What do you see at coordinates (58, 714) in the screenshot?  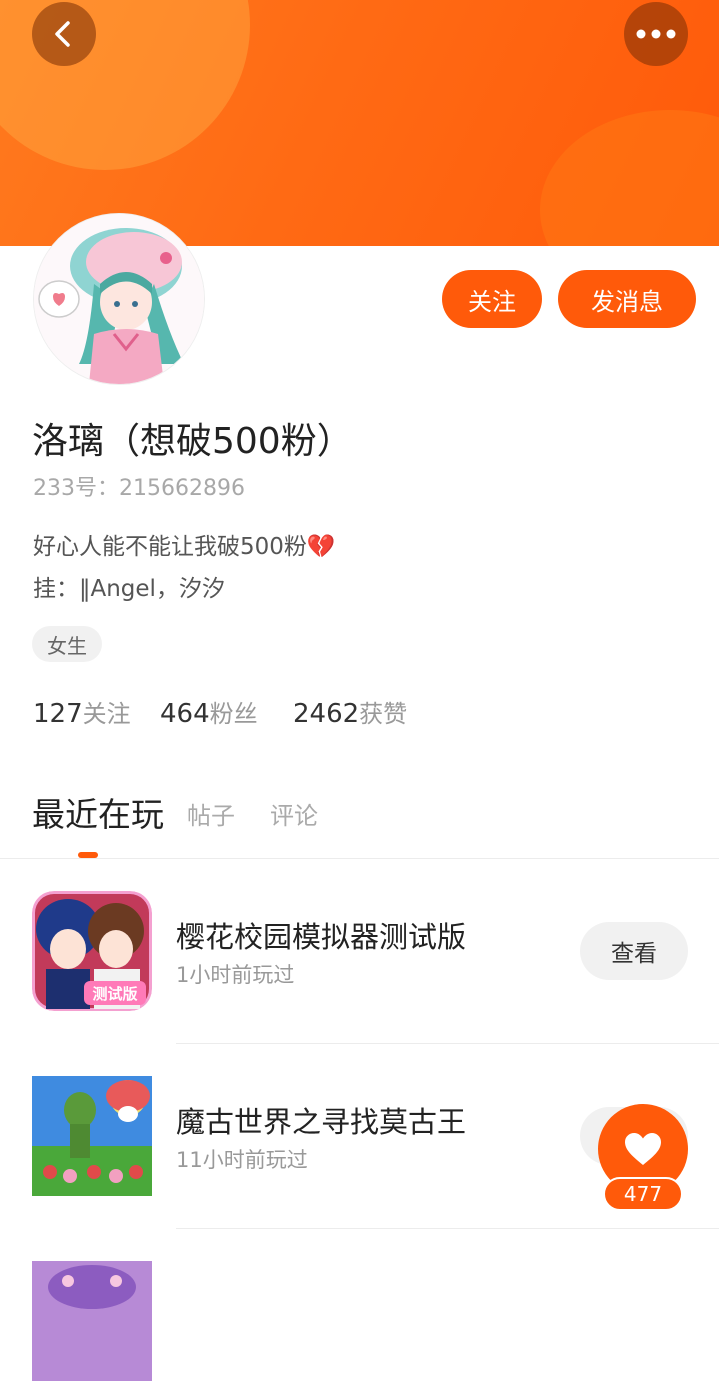 I see `stat-value: 127` at bounding box center [58, 714].